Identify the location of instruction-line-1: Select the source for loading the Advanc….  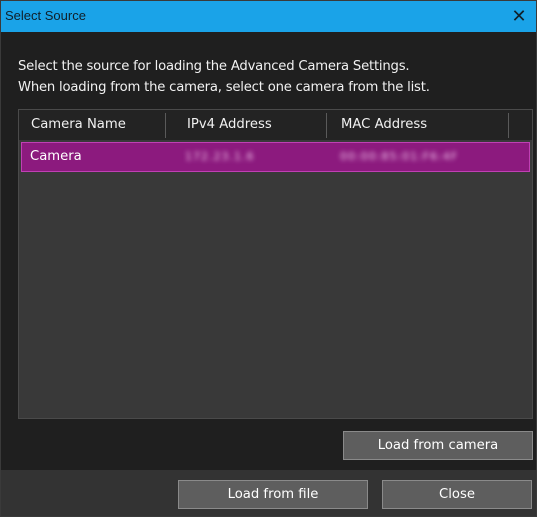
(214, 66).